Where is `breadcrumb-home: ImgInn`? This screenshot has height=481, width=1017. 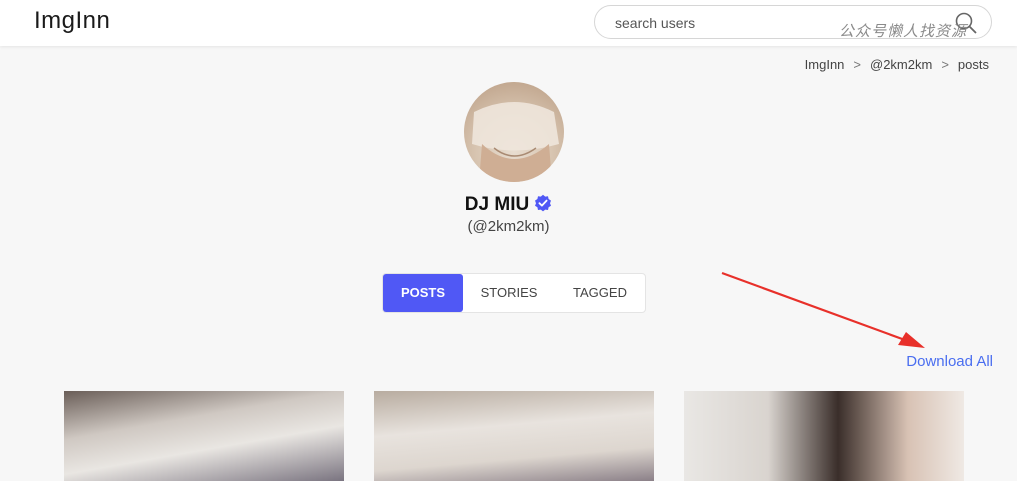
breadcrumb-home: ImgInn is located at coordinates (825, 64).